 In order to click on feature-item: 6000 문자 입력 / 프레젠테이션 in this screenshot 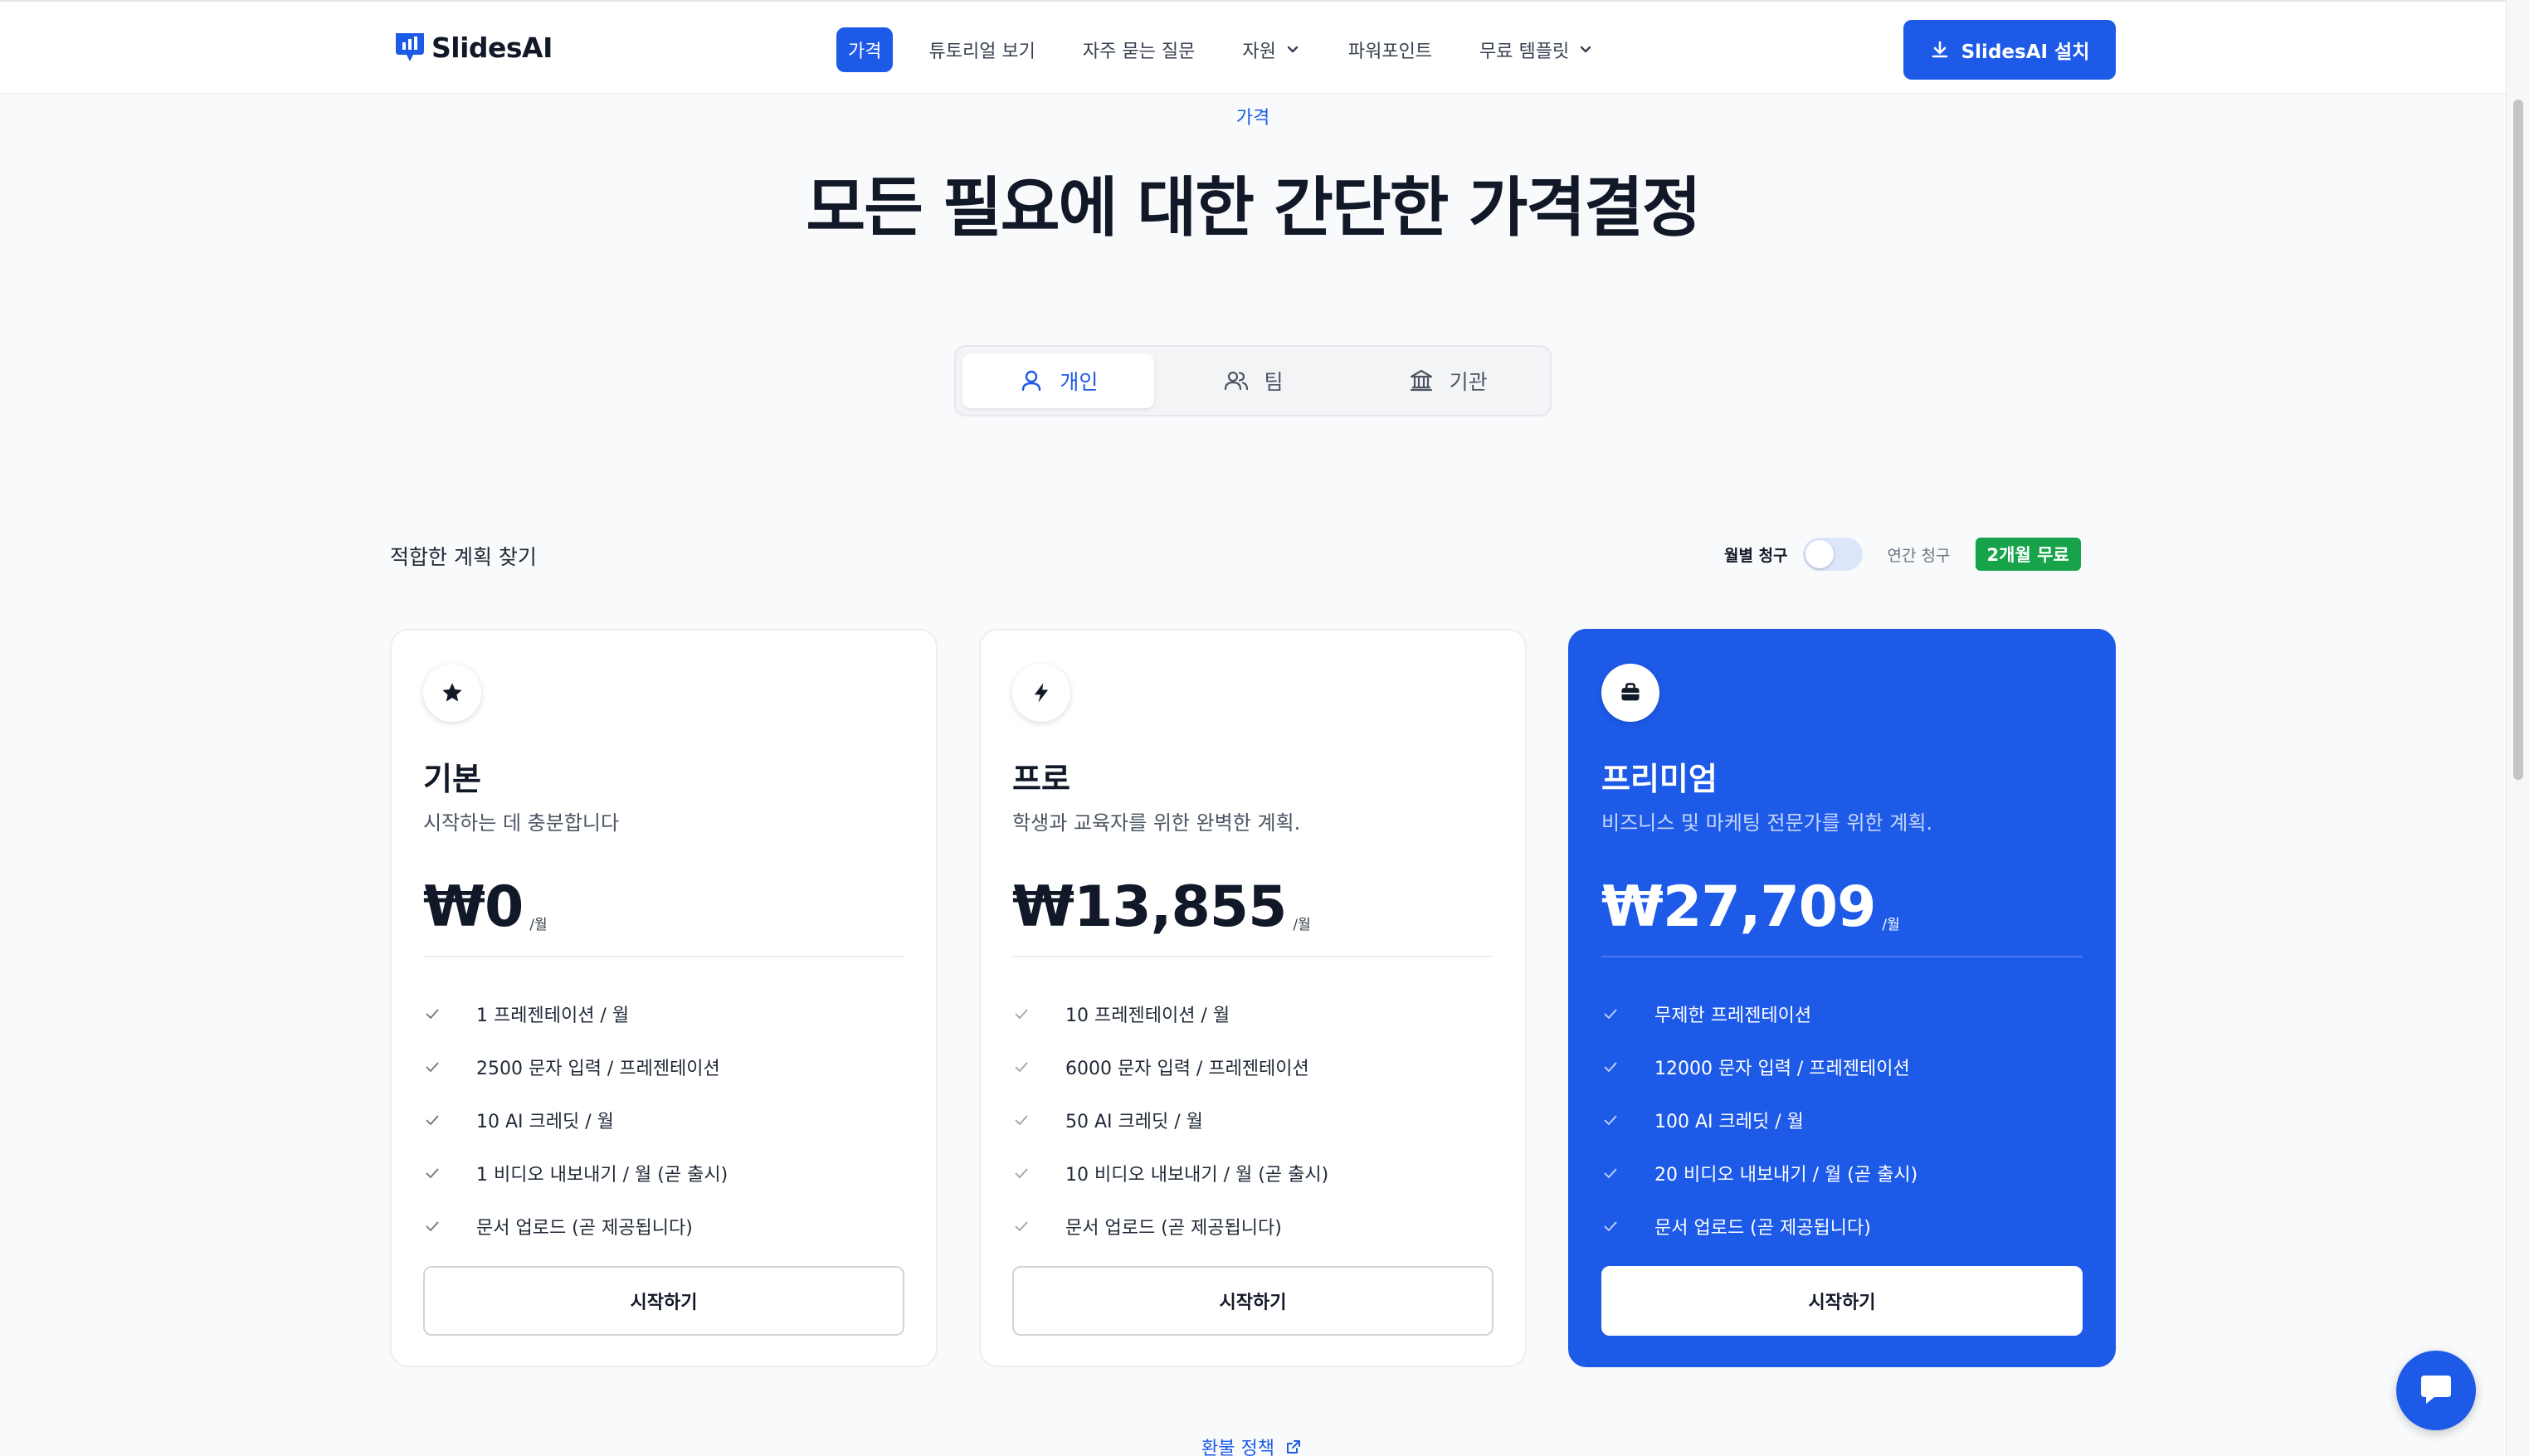, I will do `click(1170, 1066)`.